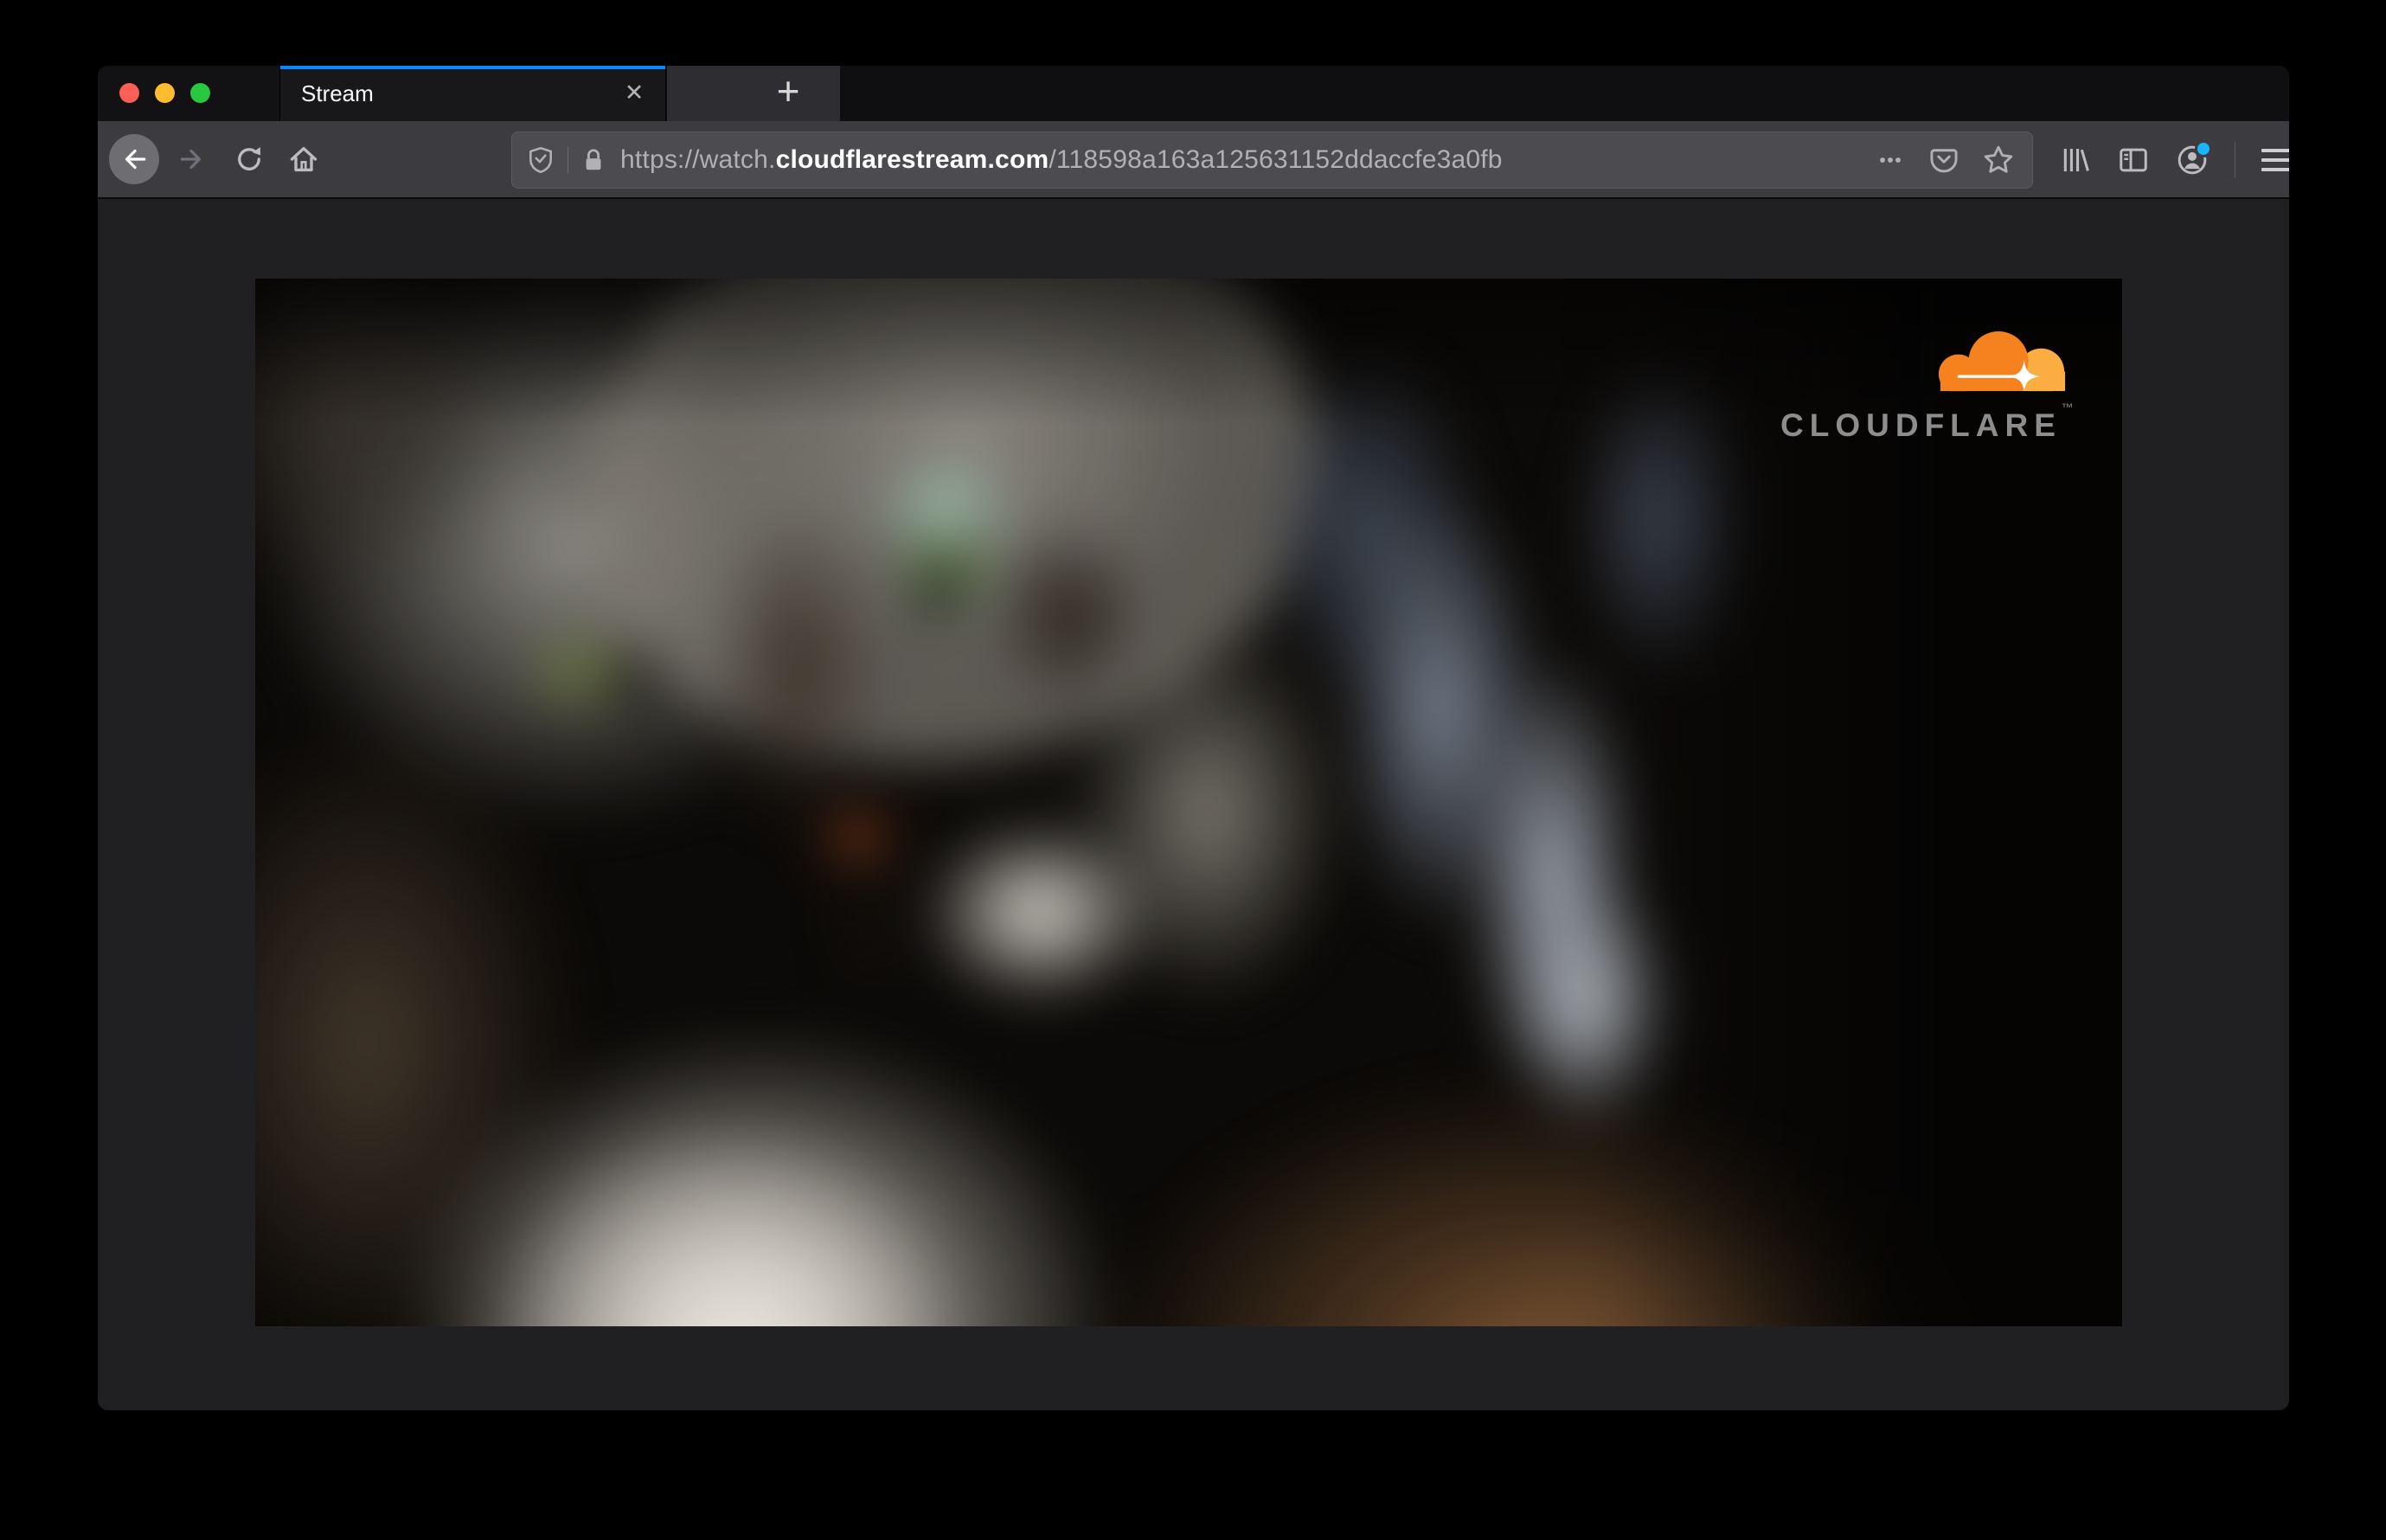 The width and height of the screenshot is (2386, 1540). What do you see at coordinates (2074, 160) in the screenshot?
I see `library-icon` at bounding box center [2074, 160].